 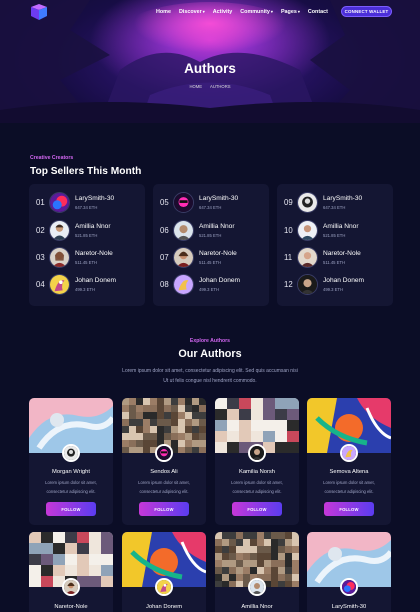 I want to click on seller-rank: 10, so click(x=288, y=230).